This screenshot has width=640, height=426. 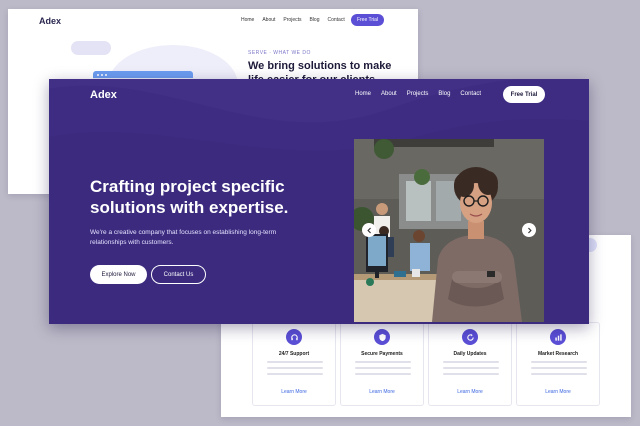 What do you see at coordinates (118, 274) in the screenshot?
I see `explore-now-button: Explore Now` at bounding box center [118, 274].